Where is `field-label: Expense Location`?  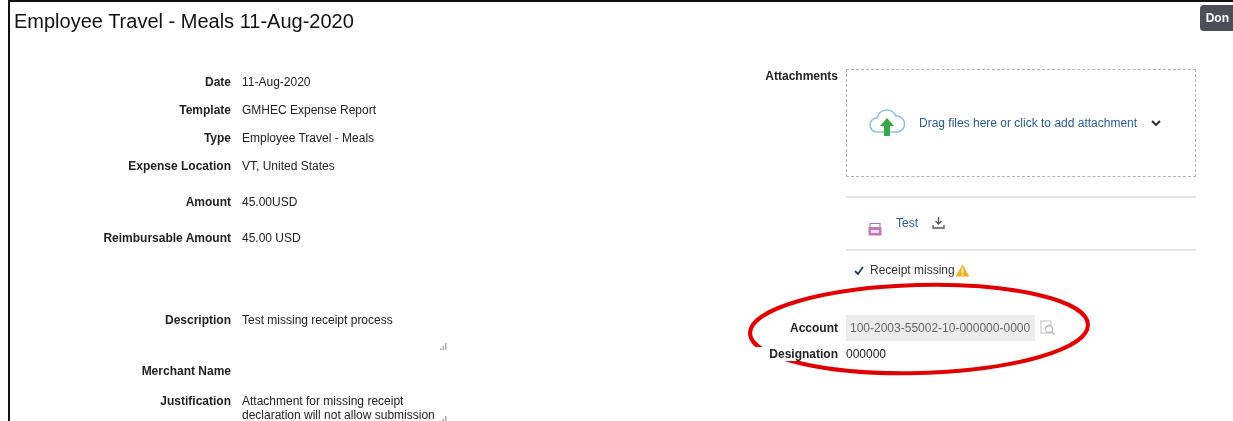
field-label: Expense Location is located at coordinates (179, 165).